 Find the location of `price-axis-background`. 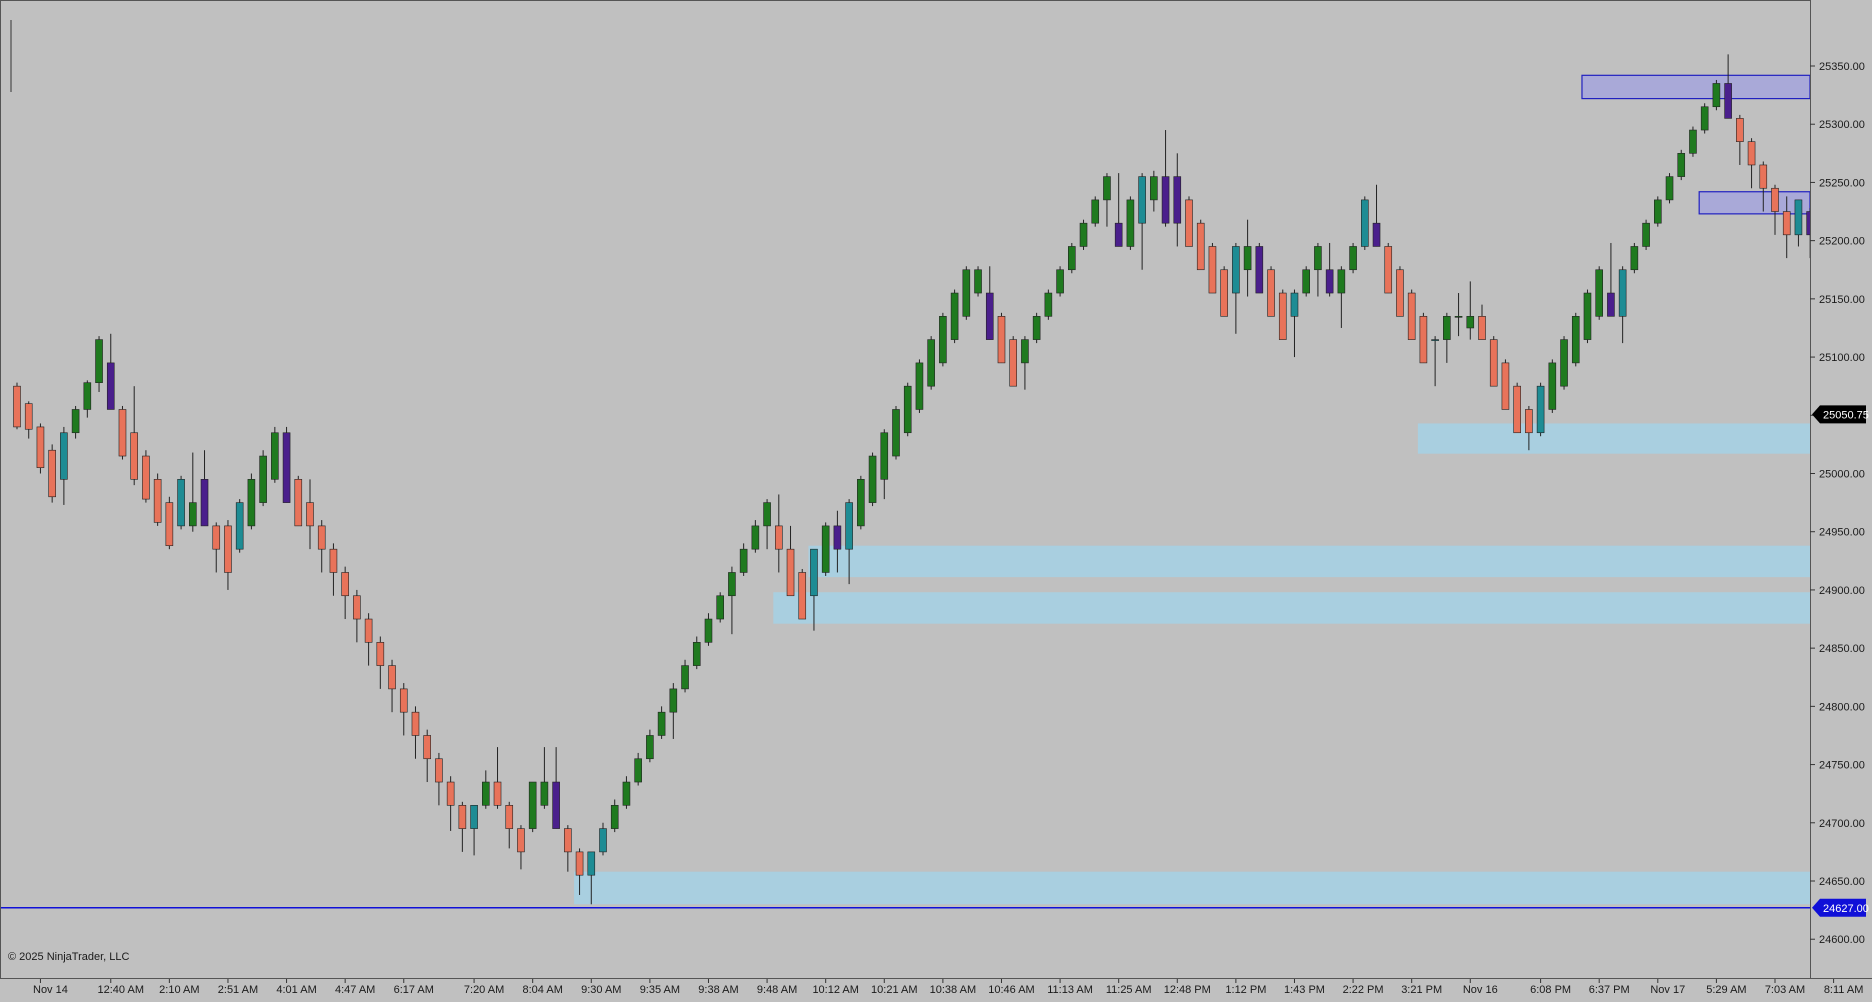

price-axis-background is located at coordinates (1841, 489).